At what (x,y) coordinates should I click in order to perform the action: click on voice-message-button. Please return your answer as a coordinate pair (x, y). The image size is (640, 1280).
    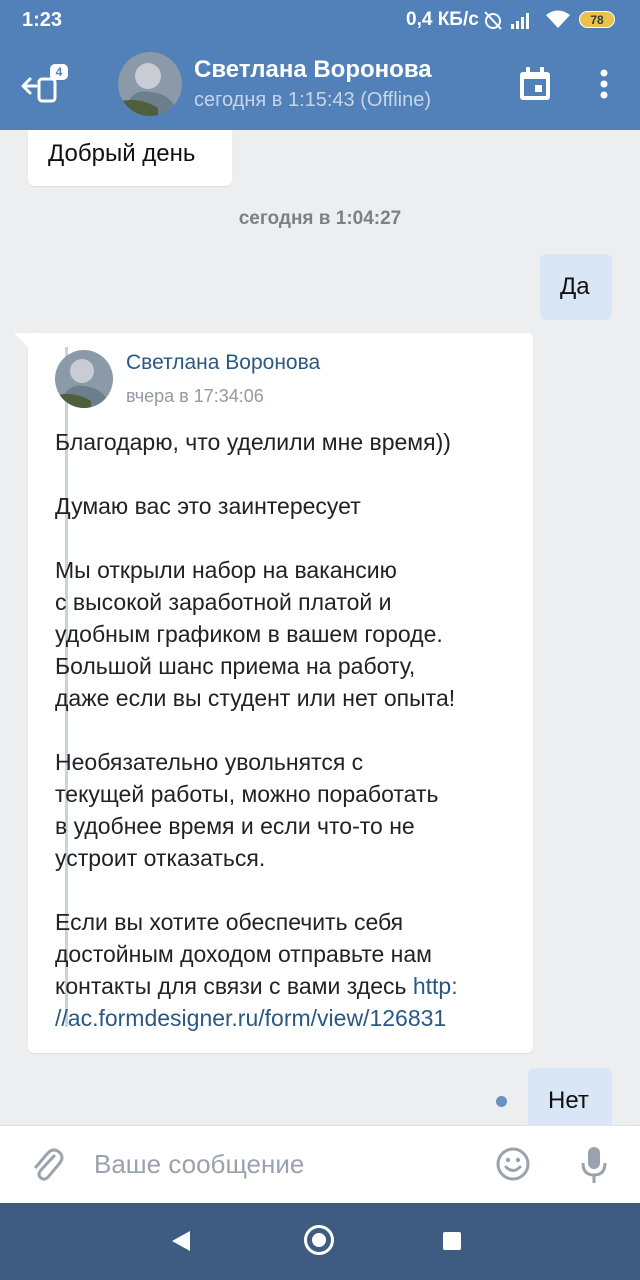
    Looking at the image, I should click on (594, 1165).